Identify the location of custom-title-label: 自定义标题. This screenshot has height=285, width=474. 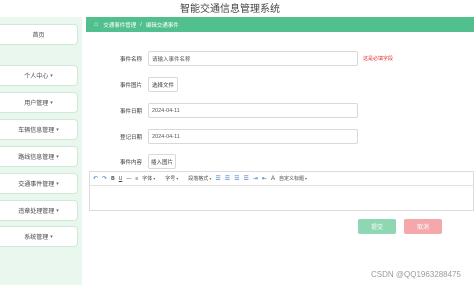
(291, 179).